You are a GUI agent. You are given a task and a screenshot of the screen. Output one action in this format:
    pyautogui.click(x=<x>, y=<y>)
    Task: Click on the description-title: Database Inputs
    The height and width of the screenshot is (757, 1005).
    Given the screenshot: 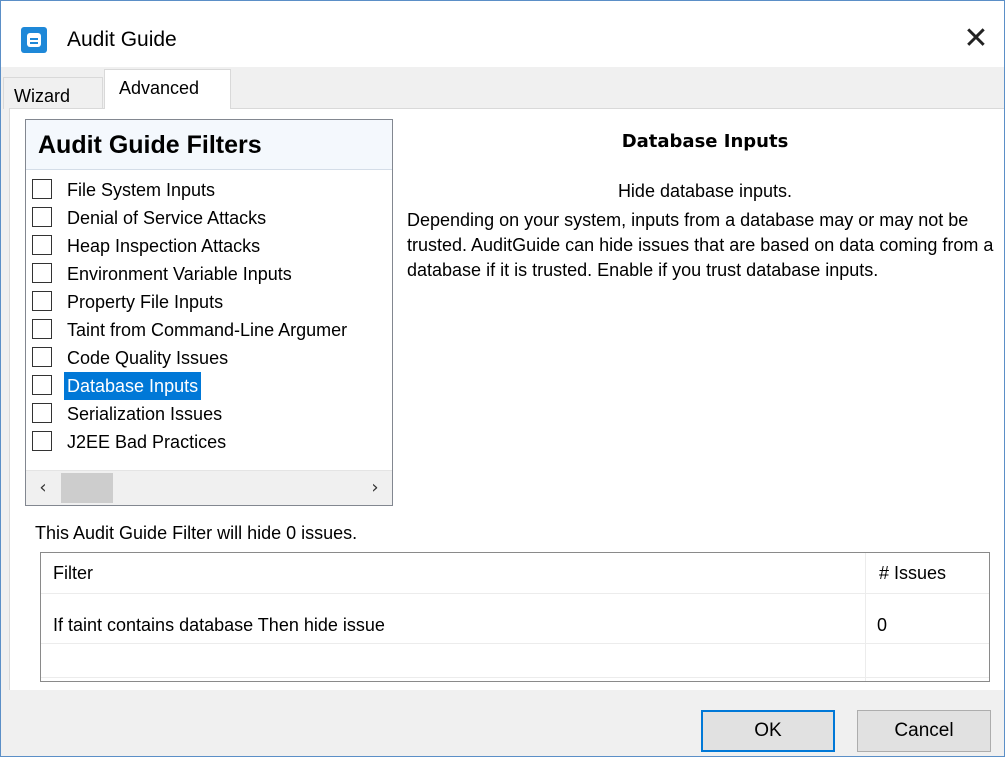 What is the action you would take?
    pyautogui.click(x=705, y=141)
    